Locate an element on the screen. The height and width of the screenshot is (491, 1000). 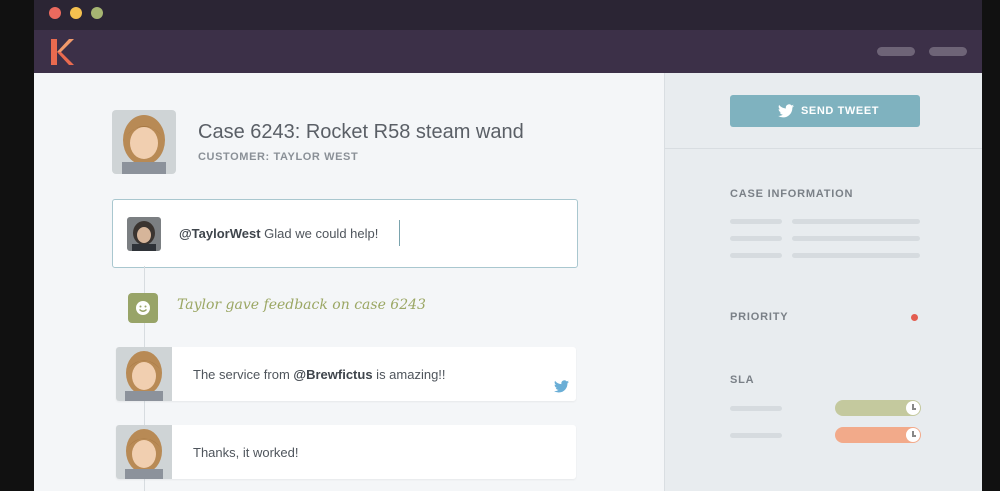
close-window-button is located at coordinates (55, 13).